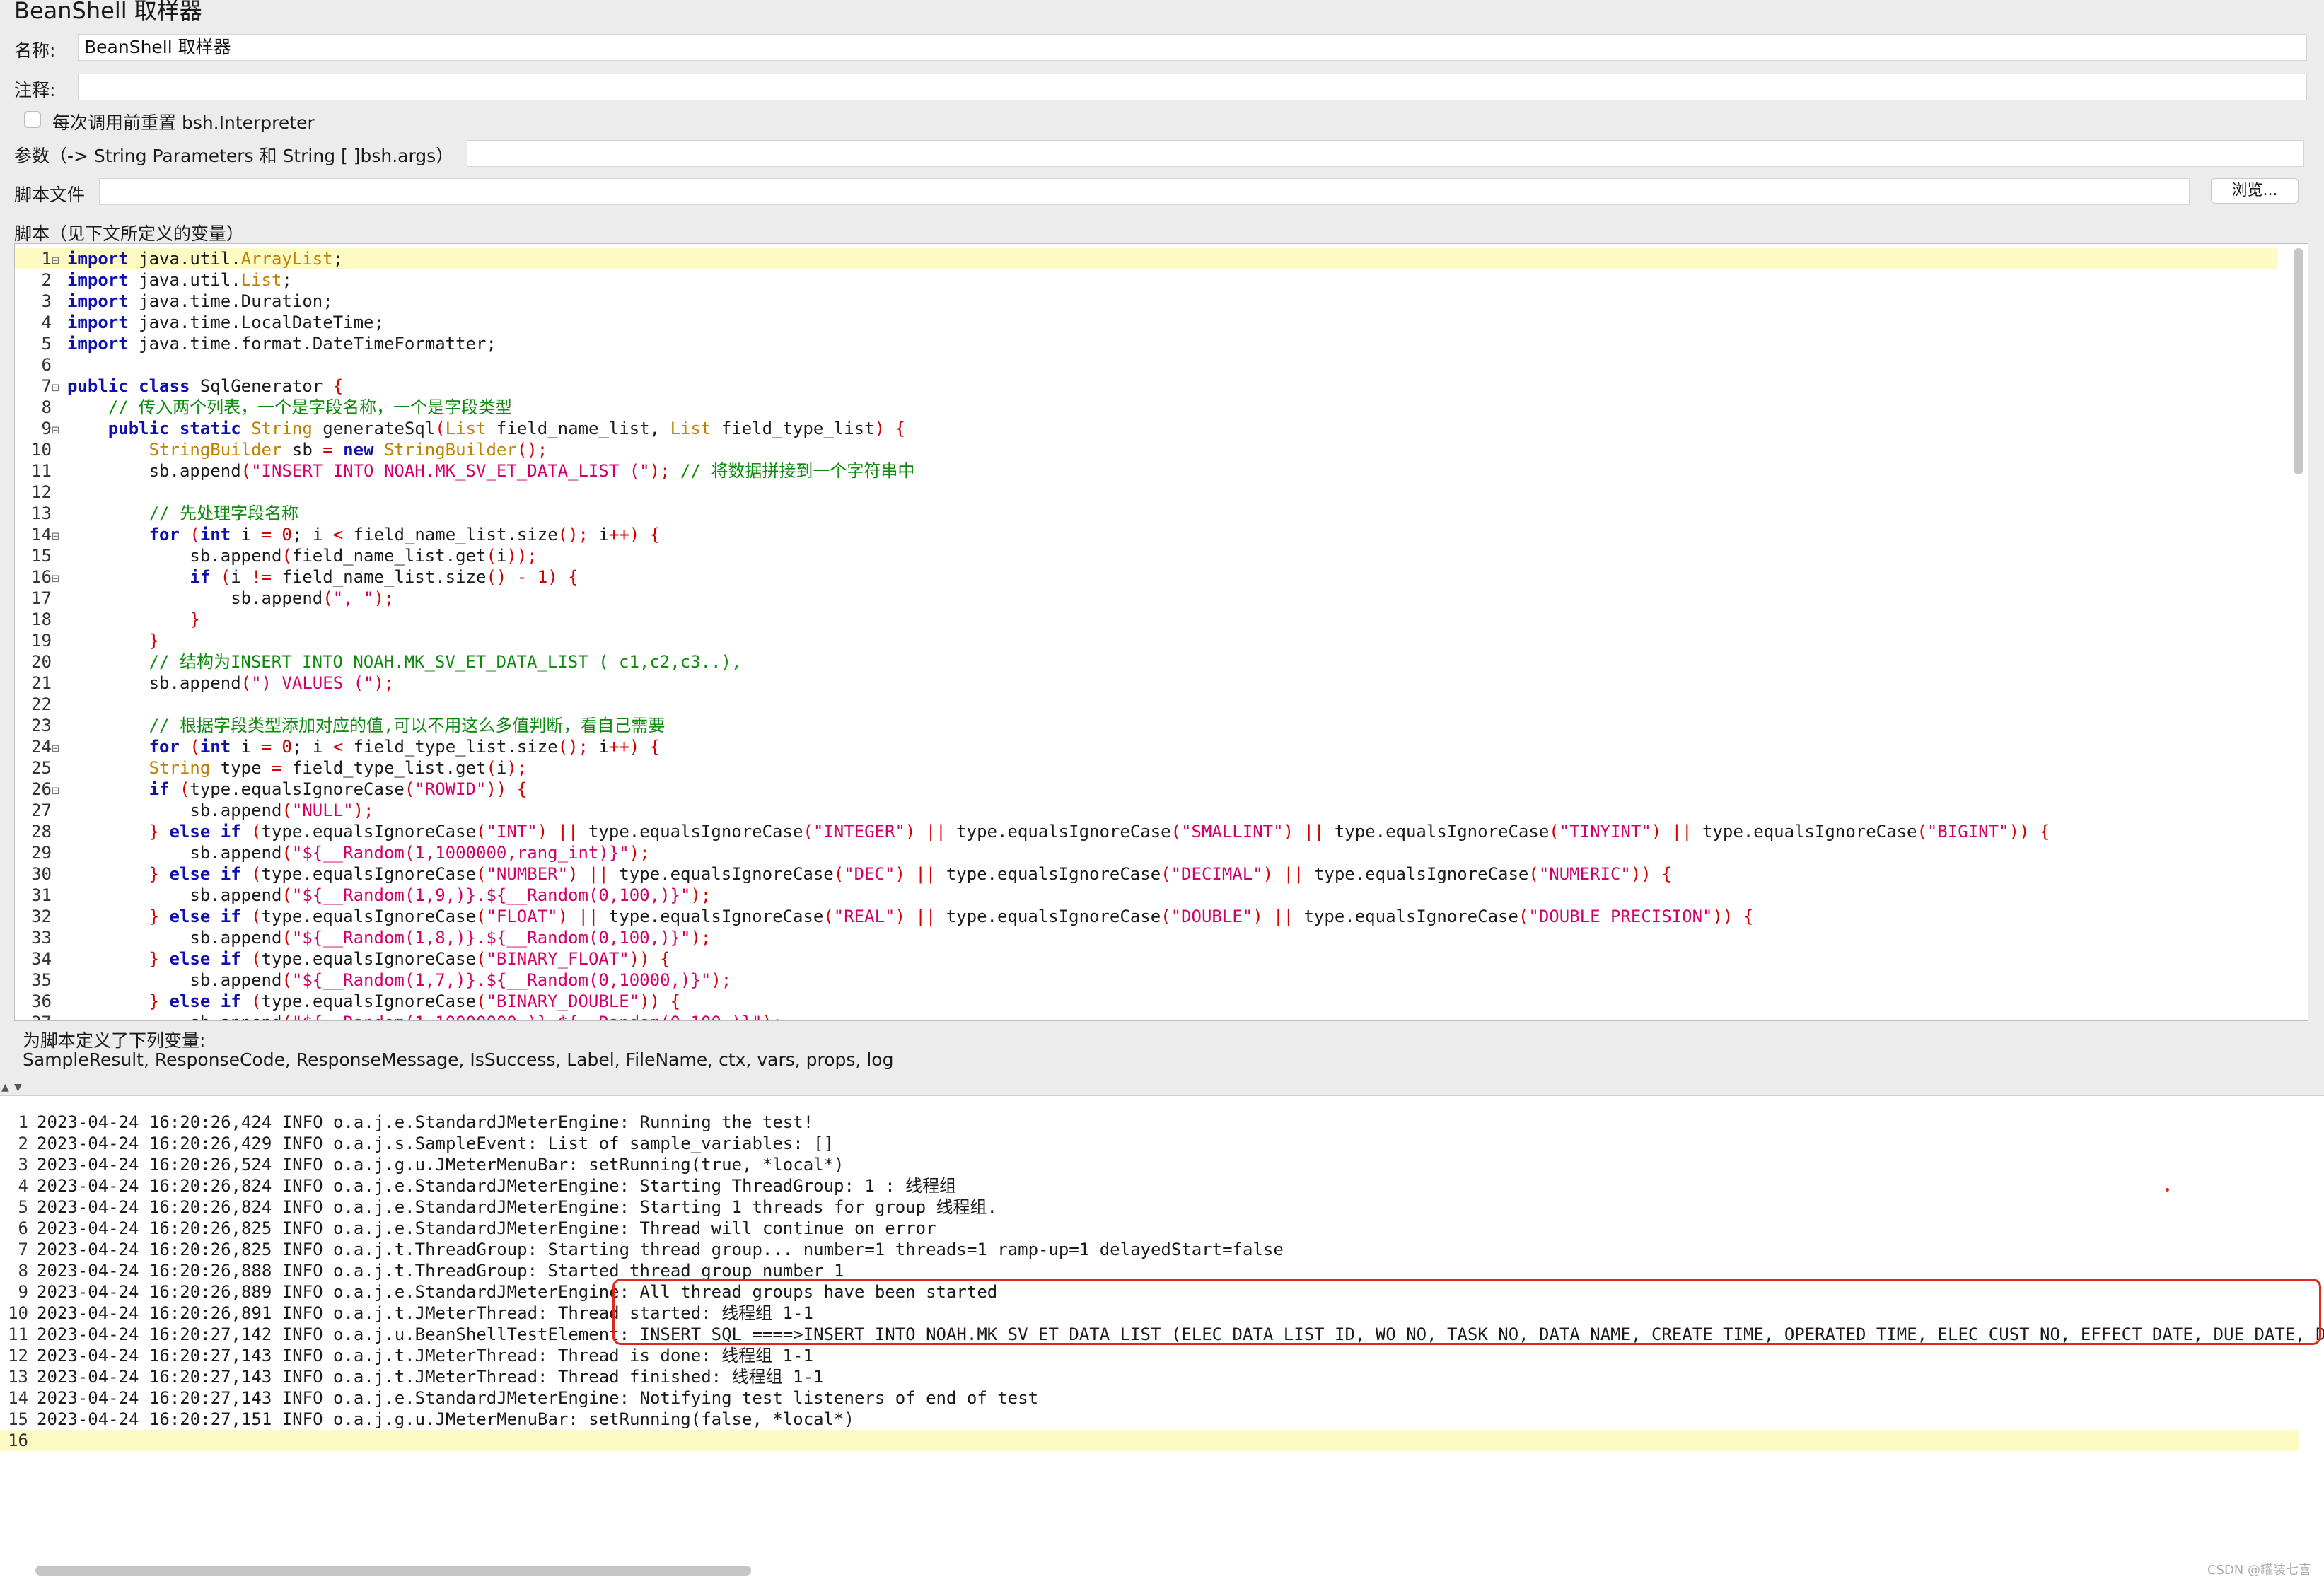 This screenshot has height=1584, width=2324. What do you see at coordinates (313, 598) in the screenshot?
I see `code-text: sb.append(", ");` at bounding box center [313, 598].